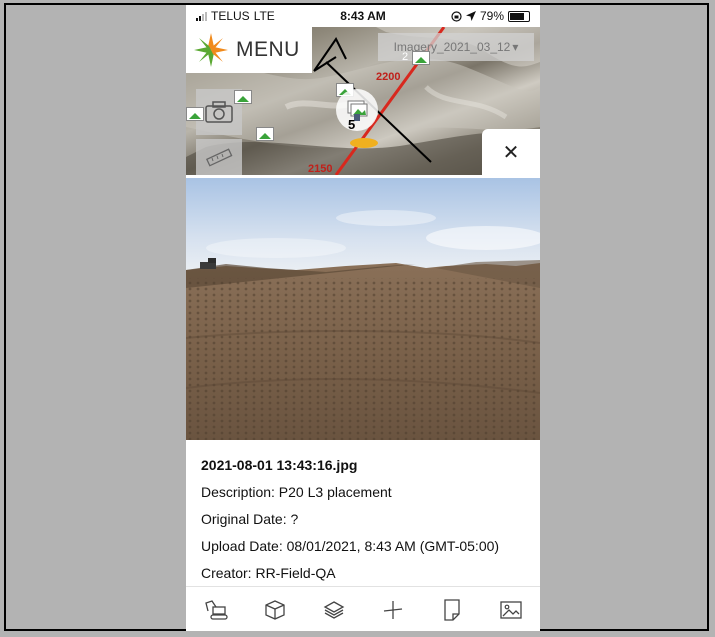  I want to click on excavator-icon, so click(216, 609).